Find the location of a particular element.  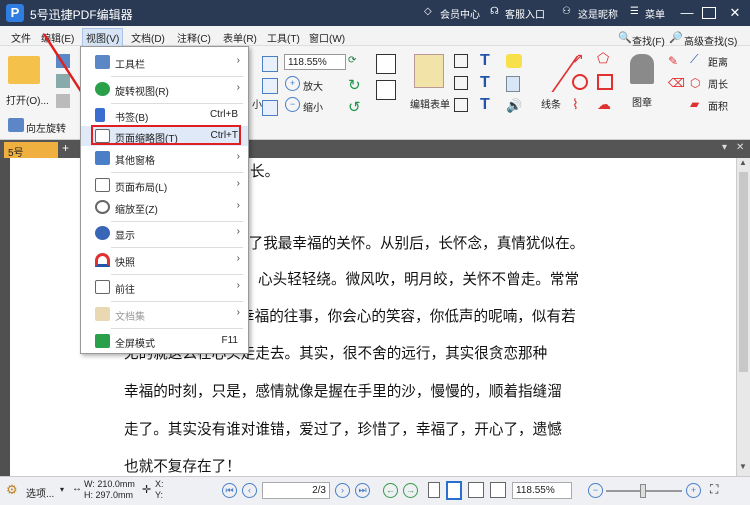

menu-item-rotate-view: 旋转视图(R) › is located at coordinates (164, 89).